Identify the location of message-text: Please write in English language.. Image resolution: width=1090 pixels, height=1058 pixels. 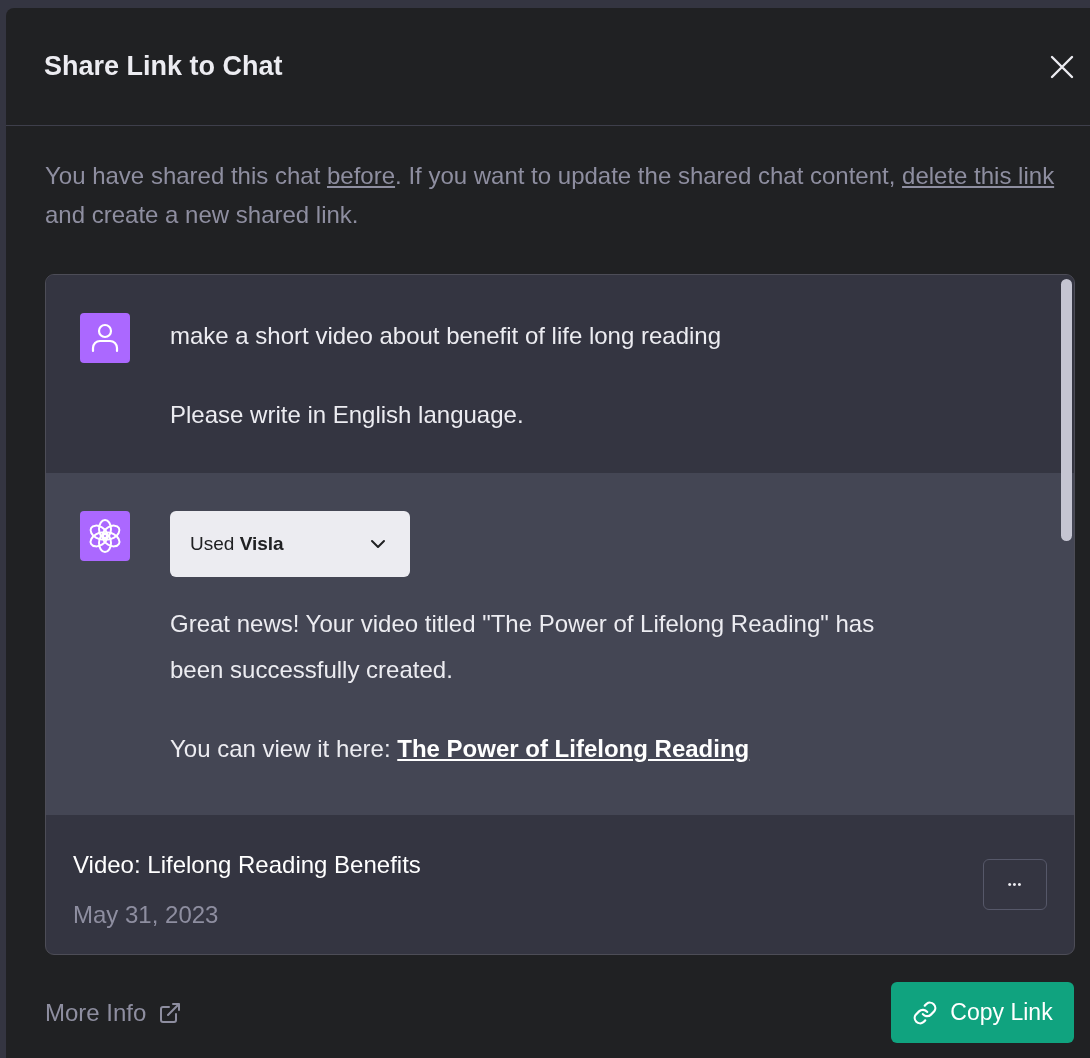
(347, 415).